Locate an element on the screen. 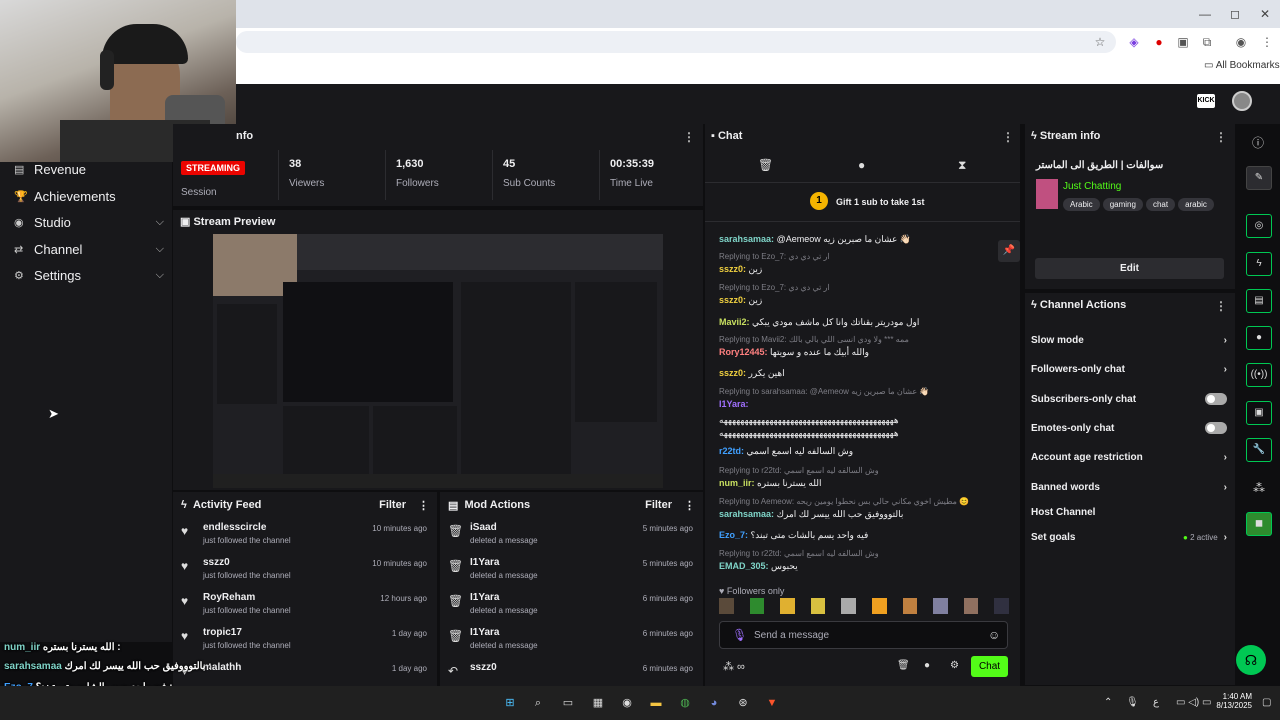 The image size is (1280, 720). info-icon: ⓘ is located at coordinates (1258, 142).